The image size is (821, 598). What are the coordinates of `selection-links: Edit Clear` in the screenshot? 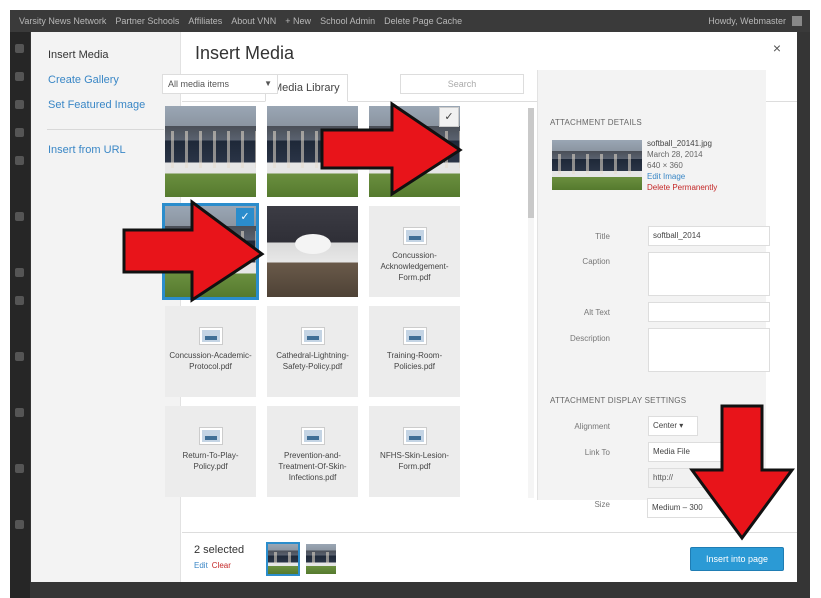 It's located at (212, 565).